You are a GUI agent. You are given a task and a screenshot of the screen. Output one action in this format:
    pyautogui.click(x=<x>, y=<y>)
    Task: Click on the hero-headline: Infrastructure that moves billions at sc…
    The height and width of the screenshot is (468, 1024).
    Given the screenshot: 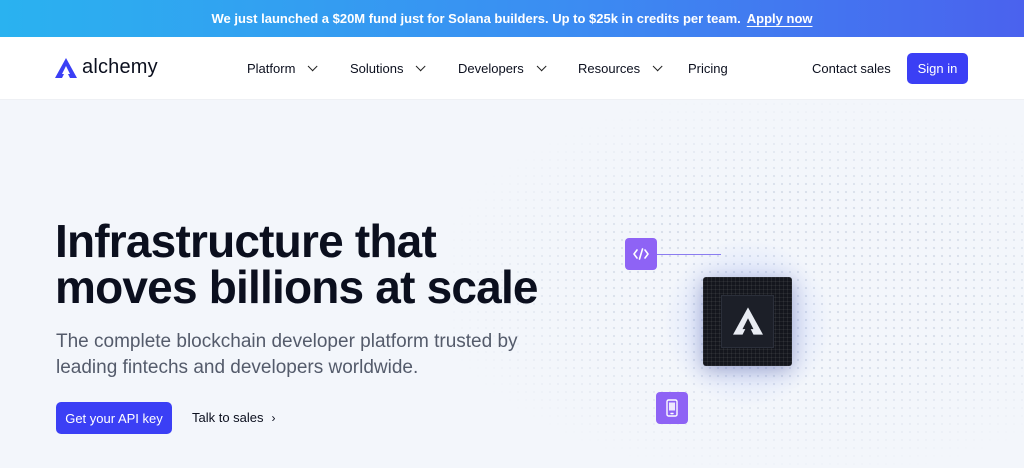 What is the action you would take?
    pyautogui.click(x=297, y=264)
    